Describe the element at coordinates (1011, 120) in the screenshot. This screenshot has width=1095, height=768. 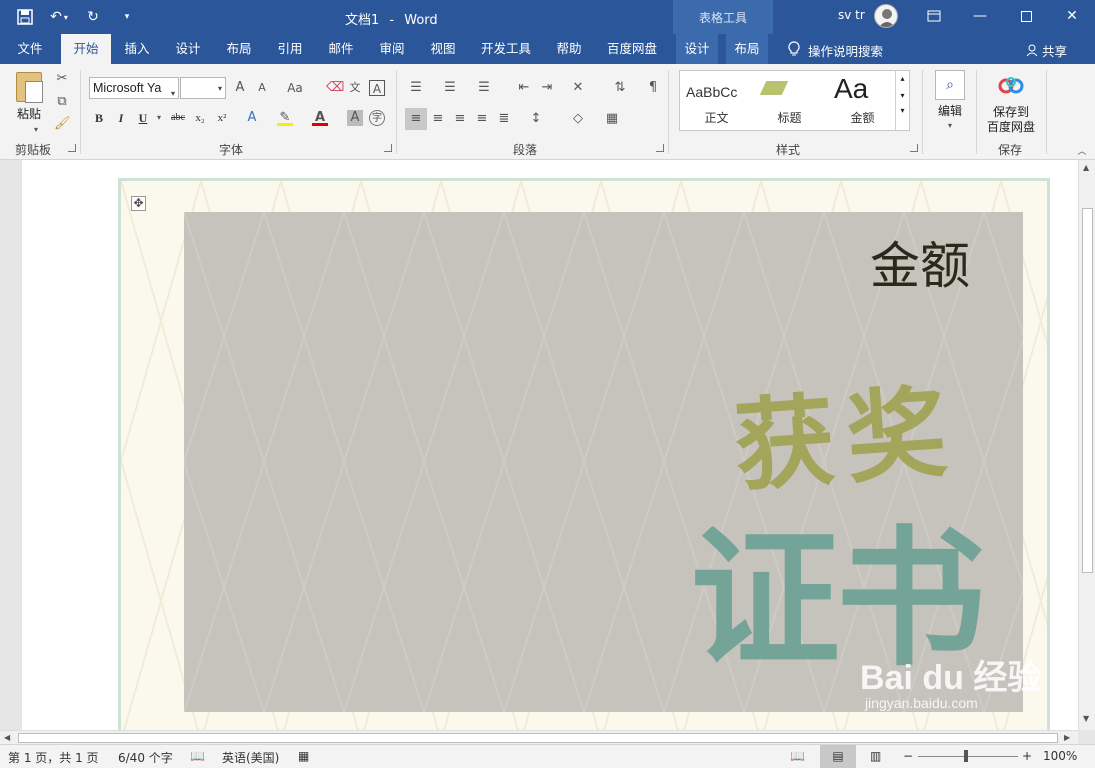
I see `save-to-baidu-button: 保存到 百度网盘` at that location.